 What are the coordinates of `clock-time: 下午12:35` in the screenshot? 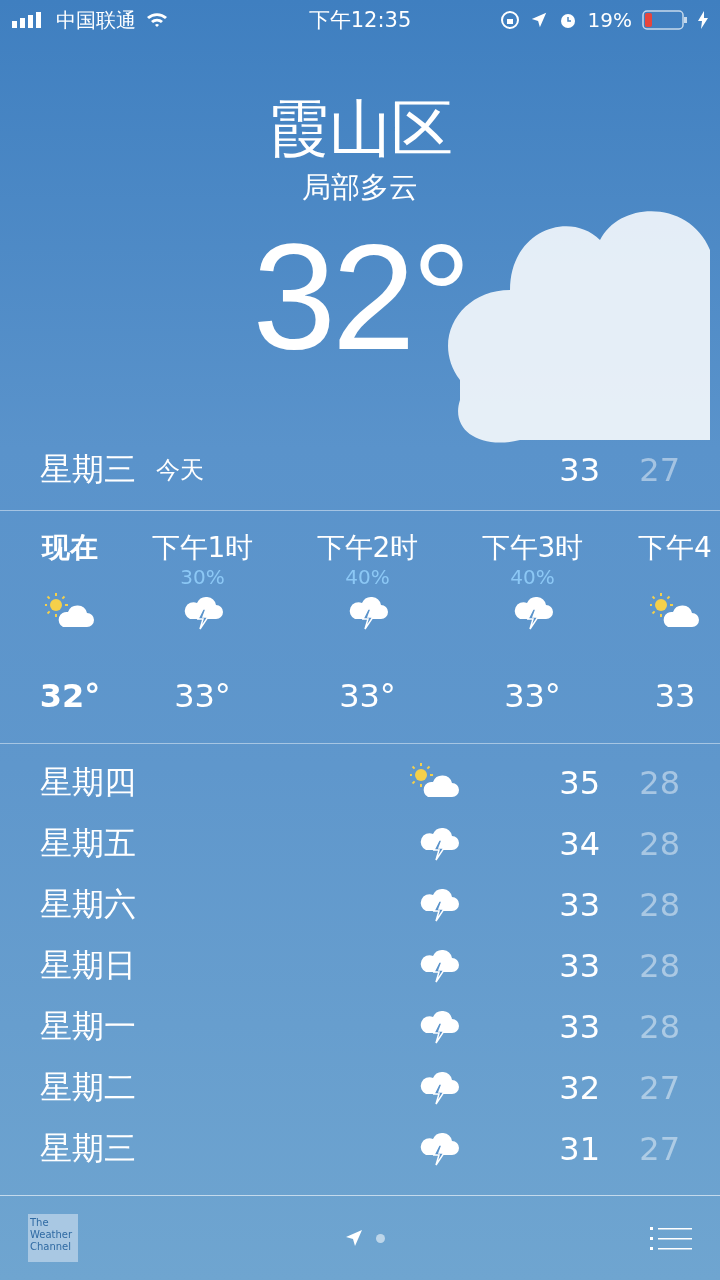 It's located at (360, 20).